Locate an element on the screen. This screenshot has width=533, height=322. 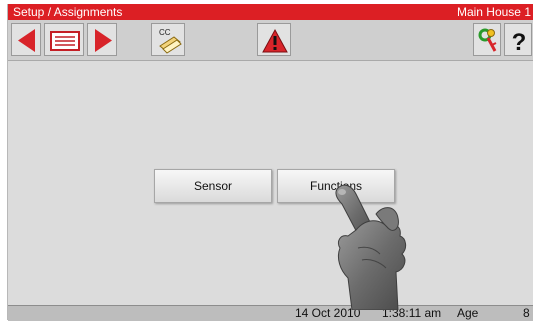
age-label: Age is located at coordinates (468, 313).